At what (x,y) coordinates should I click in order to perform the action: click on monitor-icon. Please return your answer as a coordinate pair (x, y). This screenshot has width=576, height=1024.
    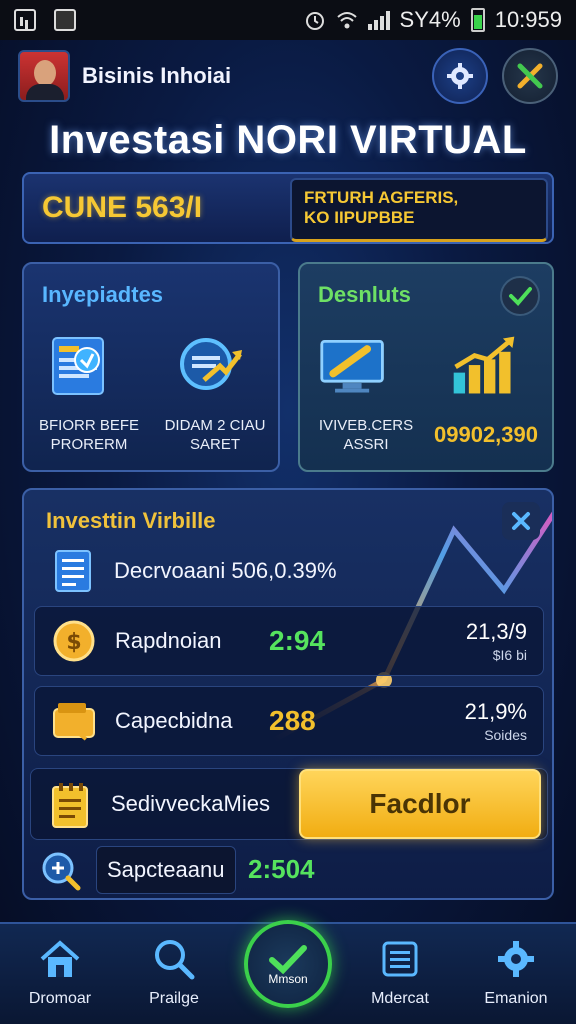
    Looking at the image, I should click on (354, 366).